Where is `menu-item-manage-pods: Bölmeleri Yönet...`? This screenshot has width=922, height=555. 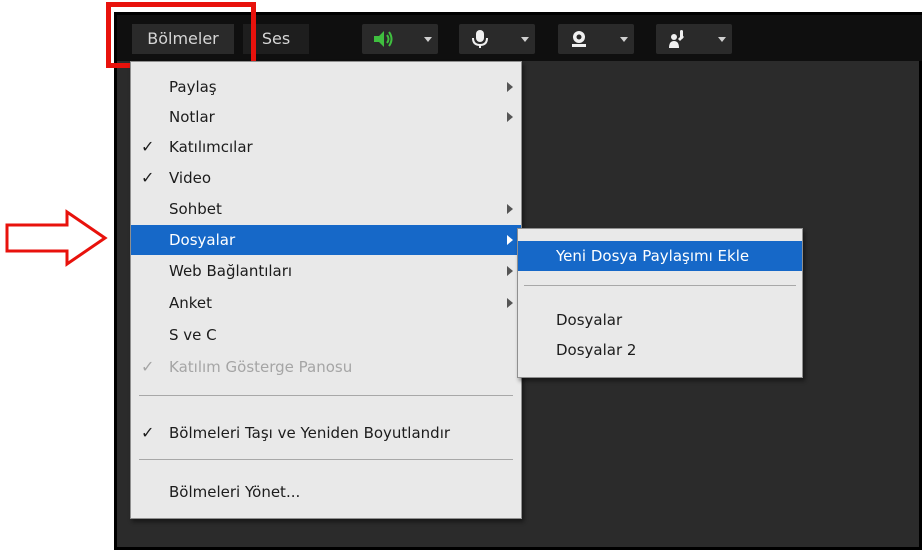 menu-item-manage-pods: Bölmeleri Yönet... is located at coordinates (326, 492).